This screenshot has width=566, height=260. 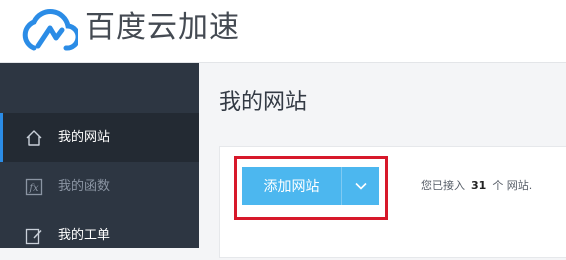 What do you see at coordinates (84, 137) in the screenshot?
I see `sidebar-item-label: 我的网站` at bounding box center [84, 137].